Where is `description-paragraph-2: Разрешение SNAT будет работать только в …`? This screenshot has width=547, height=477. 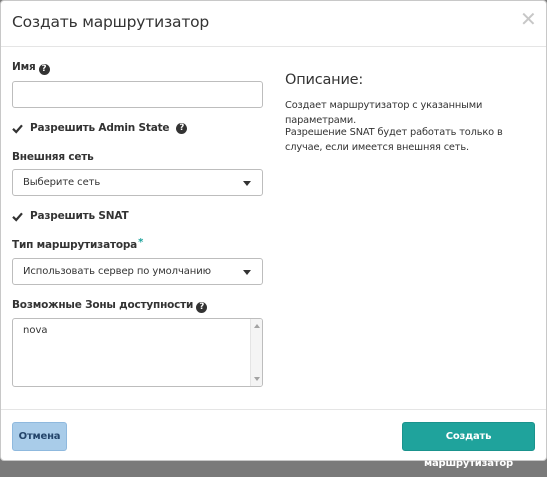 description-paragraph-2: Разрешение SNAT будет работать только в … is located at coordinates (394, 140).